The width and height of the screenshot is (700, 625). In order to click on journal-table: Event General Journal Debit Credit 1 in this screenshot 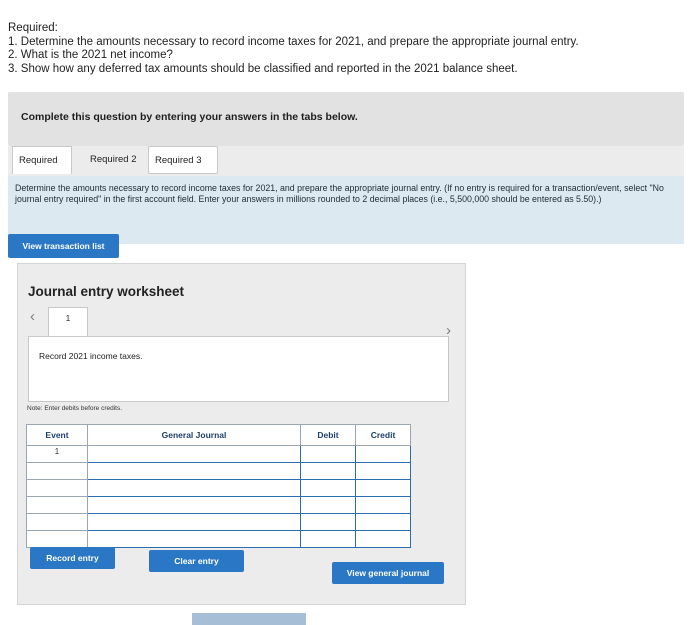, I will do `click(218, 486)`.